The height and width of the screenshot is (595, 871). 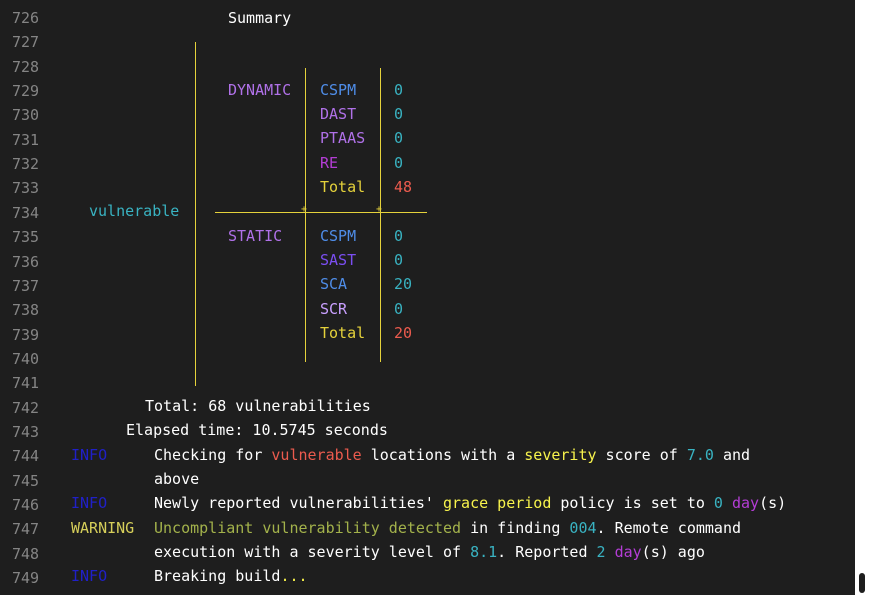 I want to click on line-number: 738, so click(x=26, y=310).